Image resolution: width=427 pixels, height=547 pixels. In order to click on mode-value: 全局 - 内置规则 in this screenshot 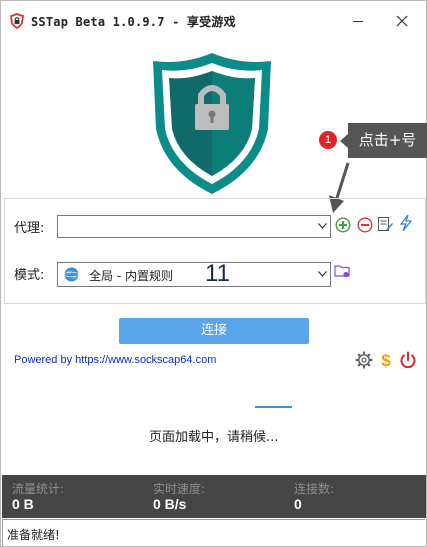, I will do `click(131, 276)`.